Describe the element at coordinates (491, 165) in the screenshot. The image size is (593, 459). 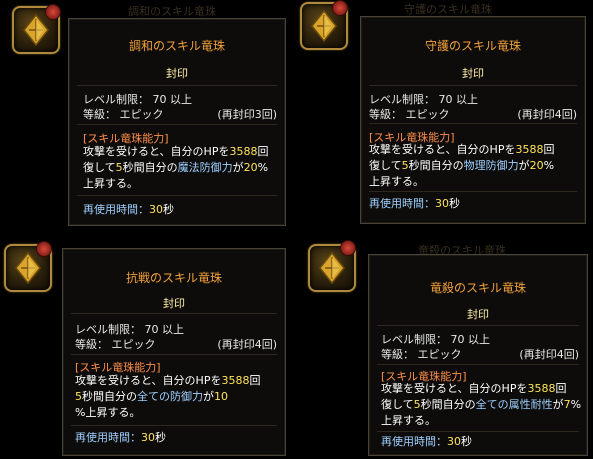
I see `stat-name: 物理防御力` at that location.